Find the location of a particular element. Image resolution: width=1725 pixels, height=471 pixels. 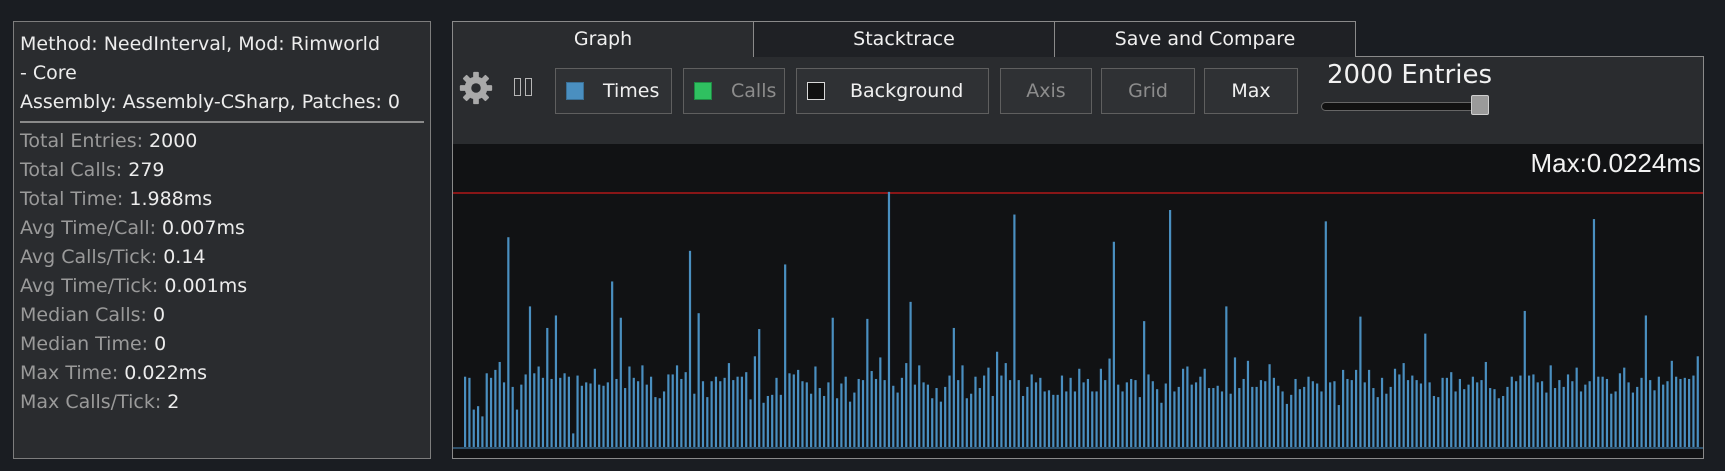

stat-value: 0.022ms is located at coordinates (166, 373).